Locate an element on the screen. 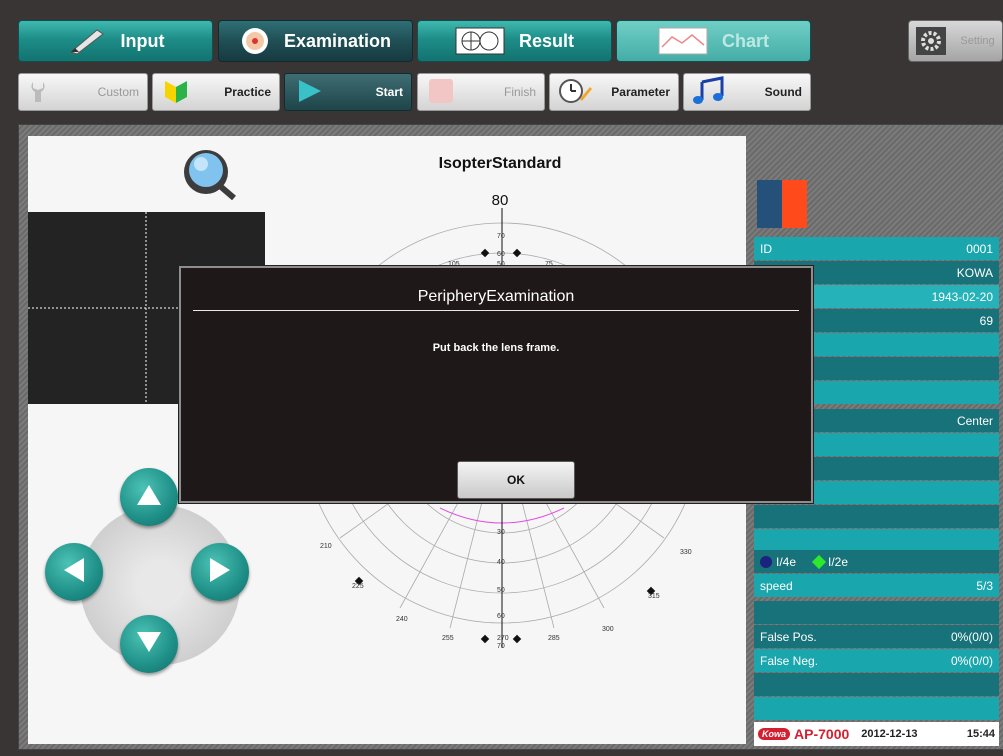  finish-button-label: Finish is located at coordinates (519, 92).